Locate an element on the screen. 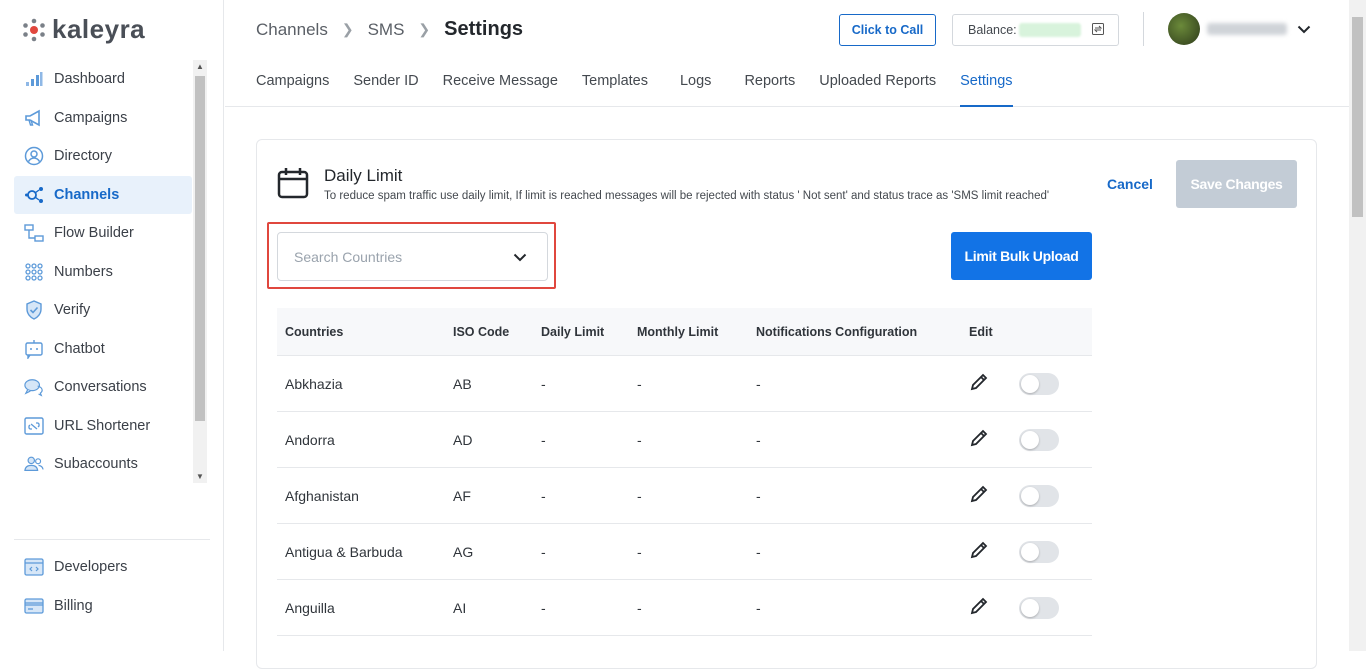 The image size is (1366, 669). column-header-monthly: Monthly Limit is located at coordinates (678, 331).